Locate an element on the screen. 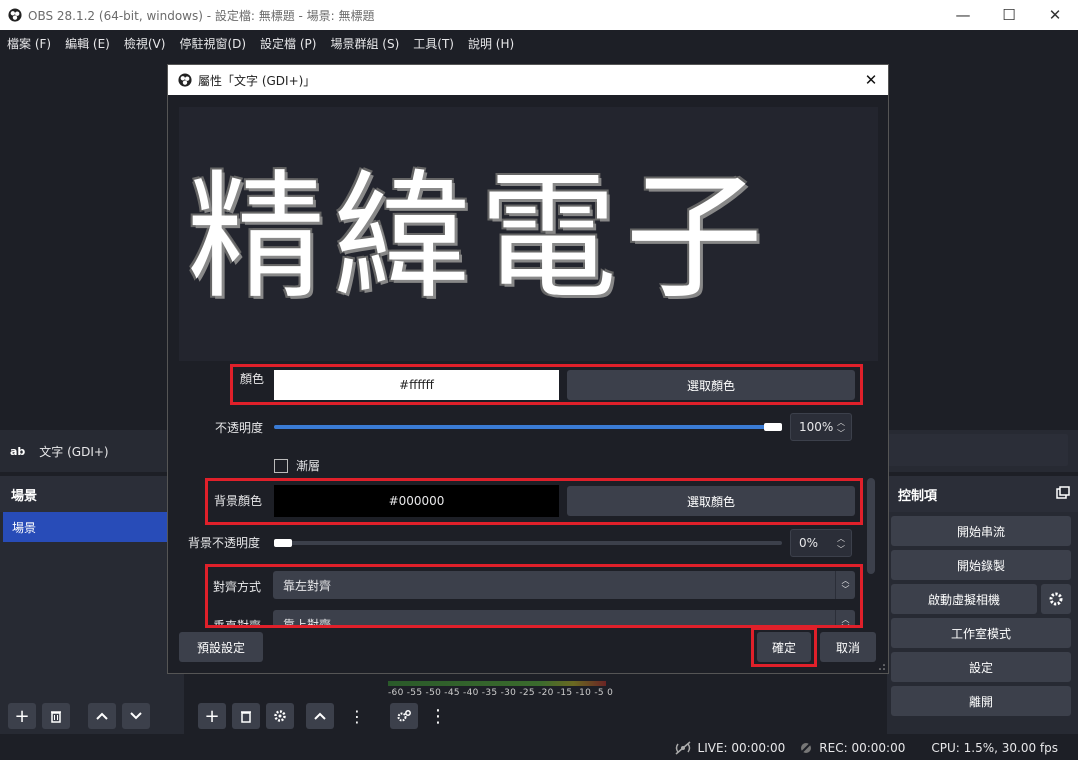  bg-opacity-slider is located at coordinates (528, 543).